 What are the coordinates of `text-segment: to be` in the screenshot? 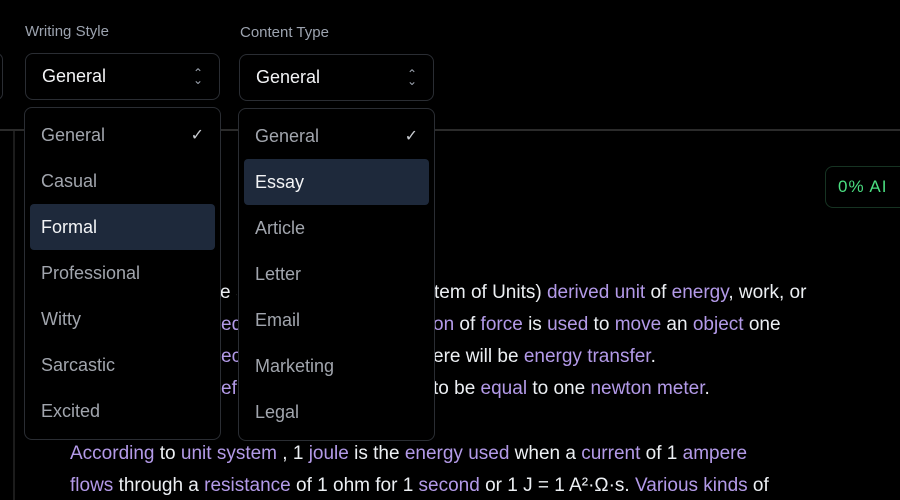 It's located at (457, 388).